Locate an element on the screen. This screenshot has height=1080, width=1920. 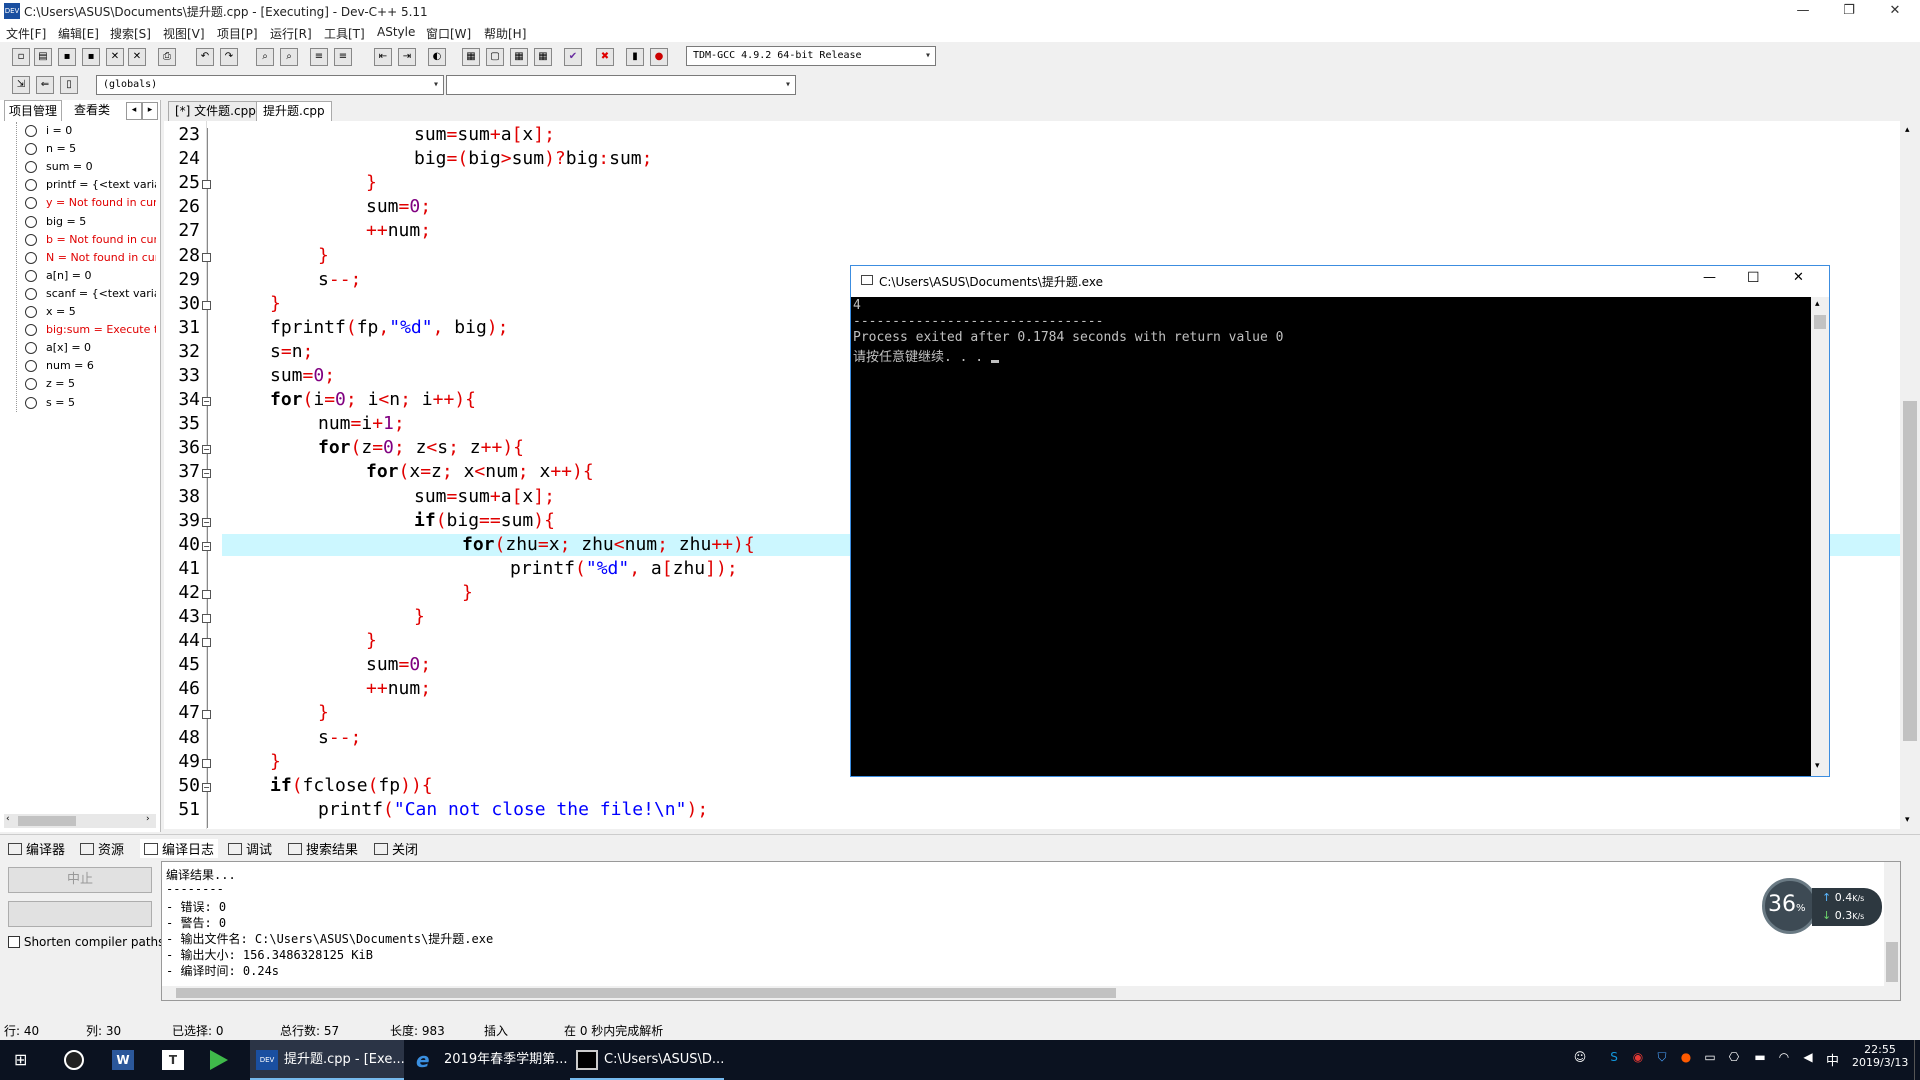
watch-item: z = 5 is located at coordinates (101, 383).